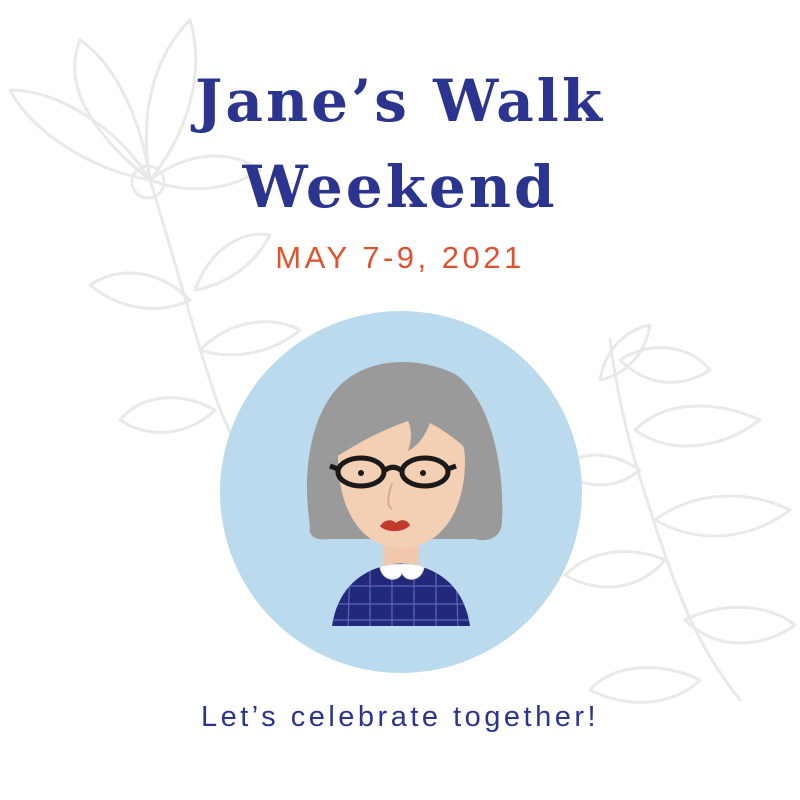 This screenshot has width=800, height=800. I want to click on right-leaf, so click(665, 365).